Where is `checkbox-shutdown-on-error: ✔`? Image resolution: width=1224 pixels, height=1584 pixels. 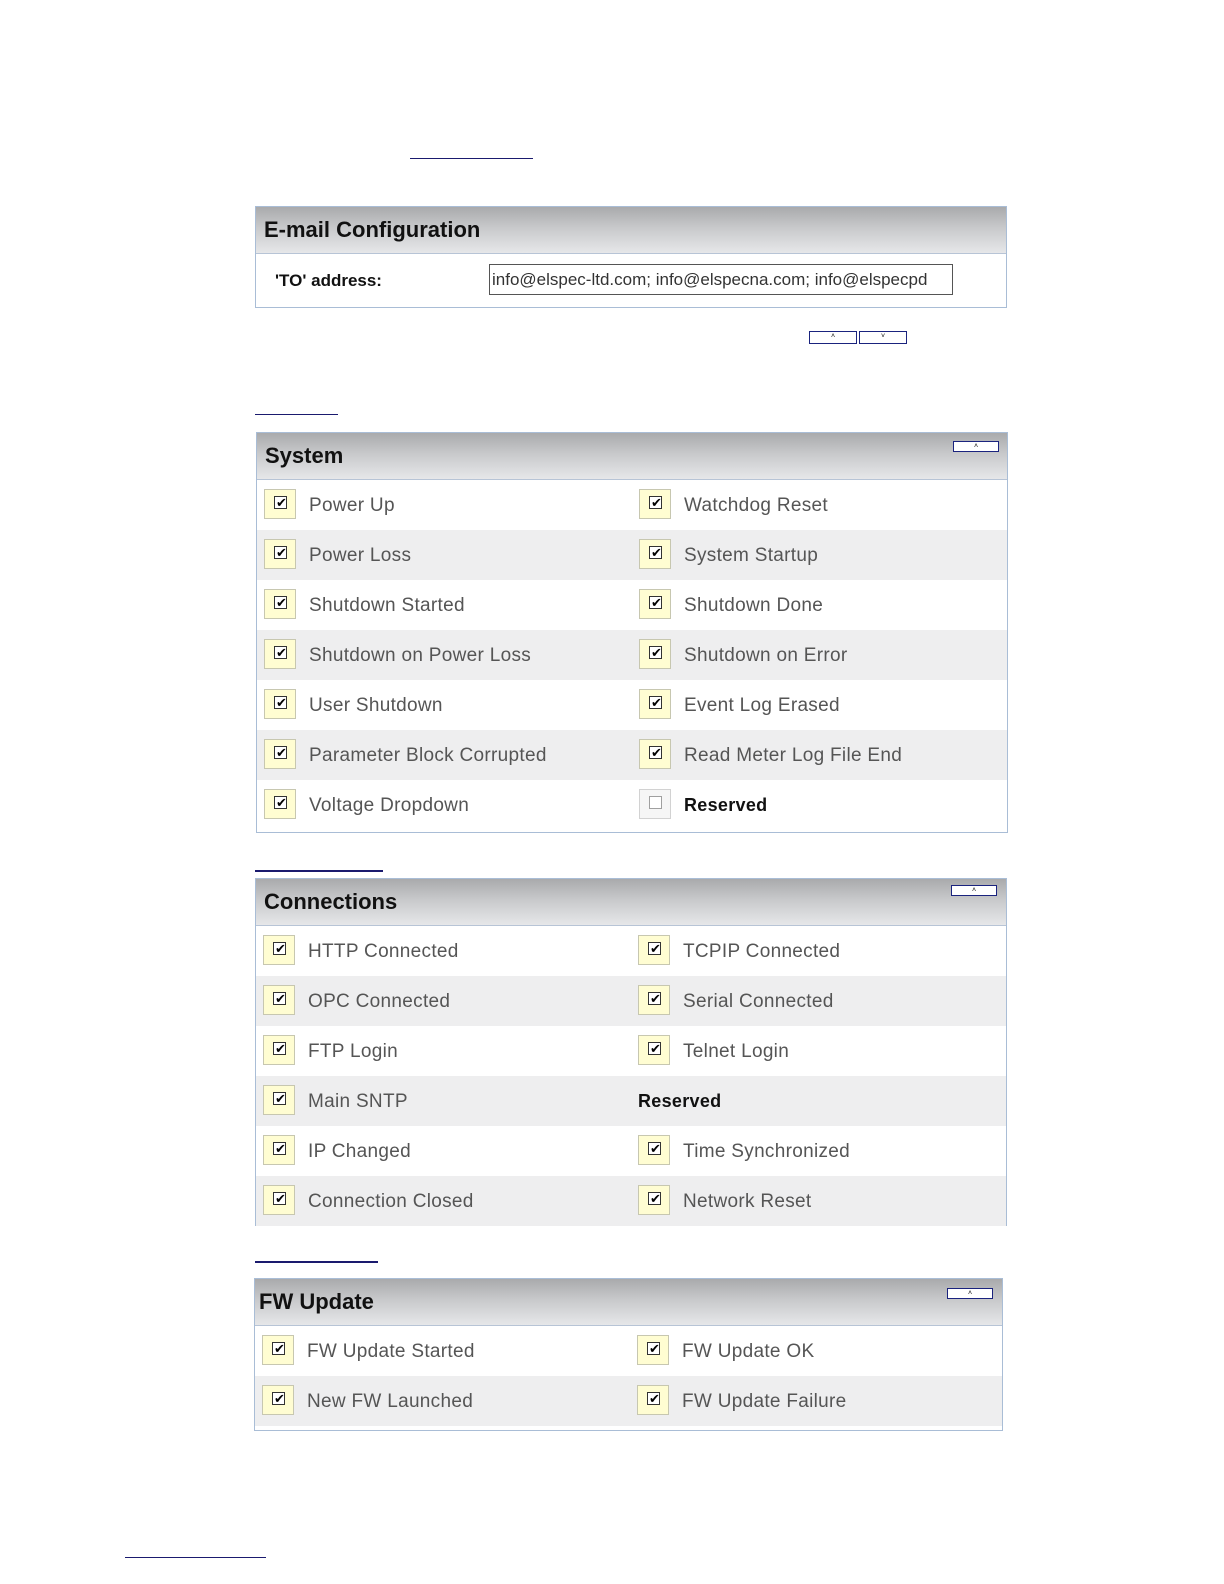
checkbox-shutdown-on-error: ✔ is located at coordinates (655, 654).